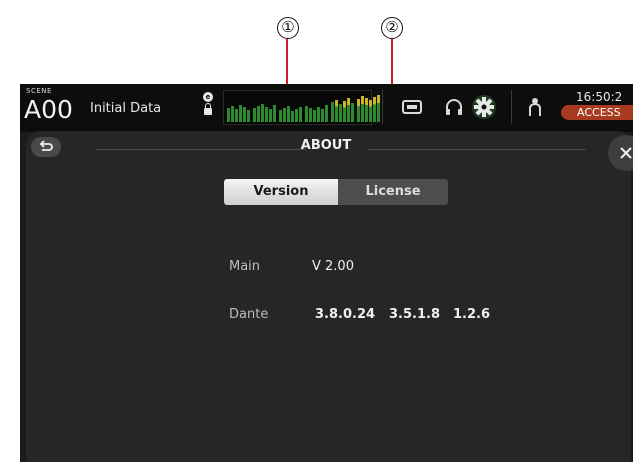 This screenshot has width=633, height=462. I want to click on title-rule-right, so click(477, 149).